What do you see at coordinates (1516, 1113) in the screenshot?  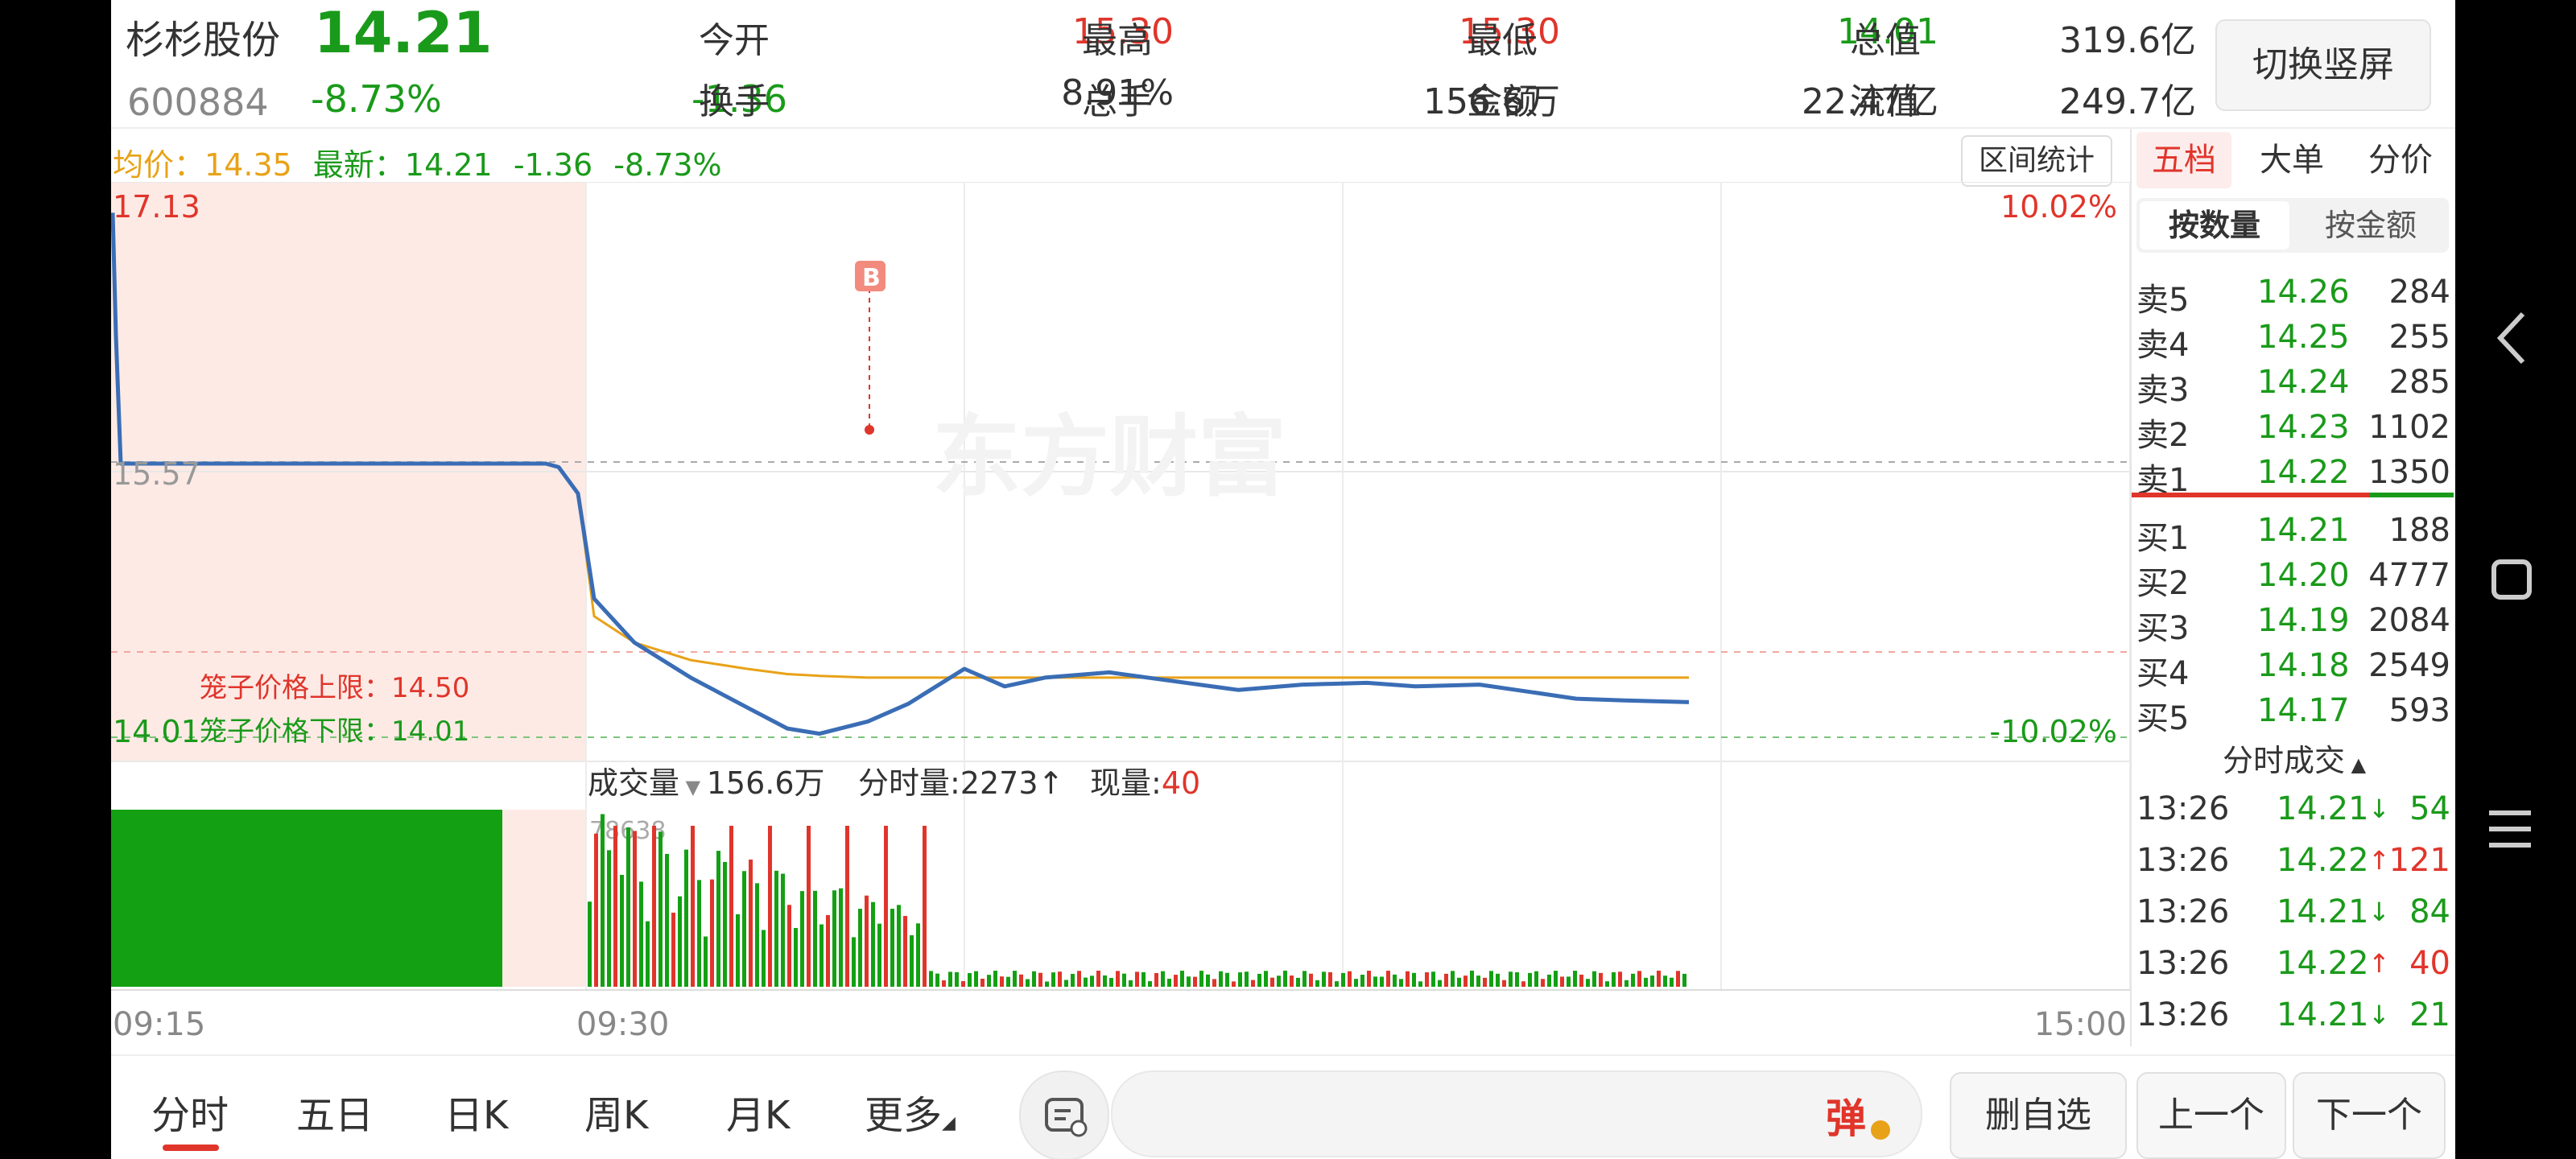 I see `danmu-input` at bounding box center [1516, 1113].